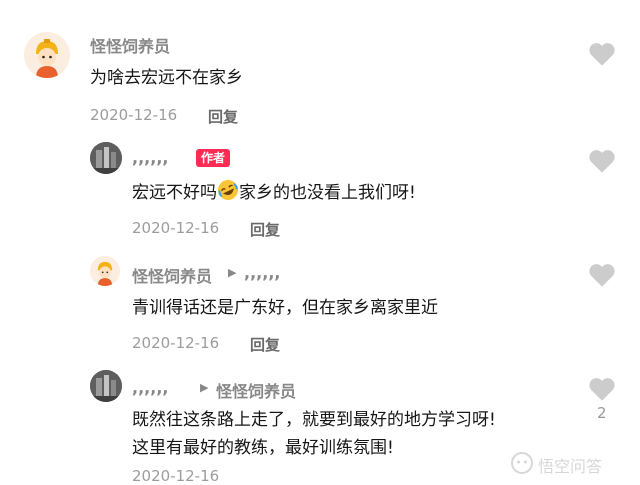  Describe the element at coordinates (174, 193) in the screenshot. I see `comment-text-part: 宏远不好吗` at that location.